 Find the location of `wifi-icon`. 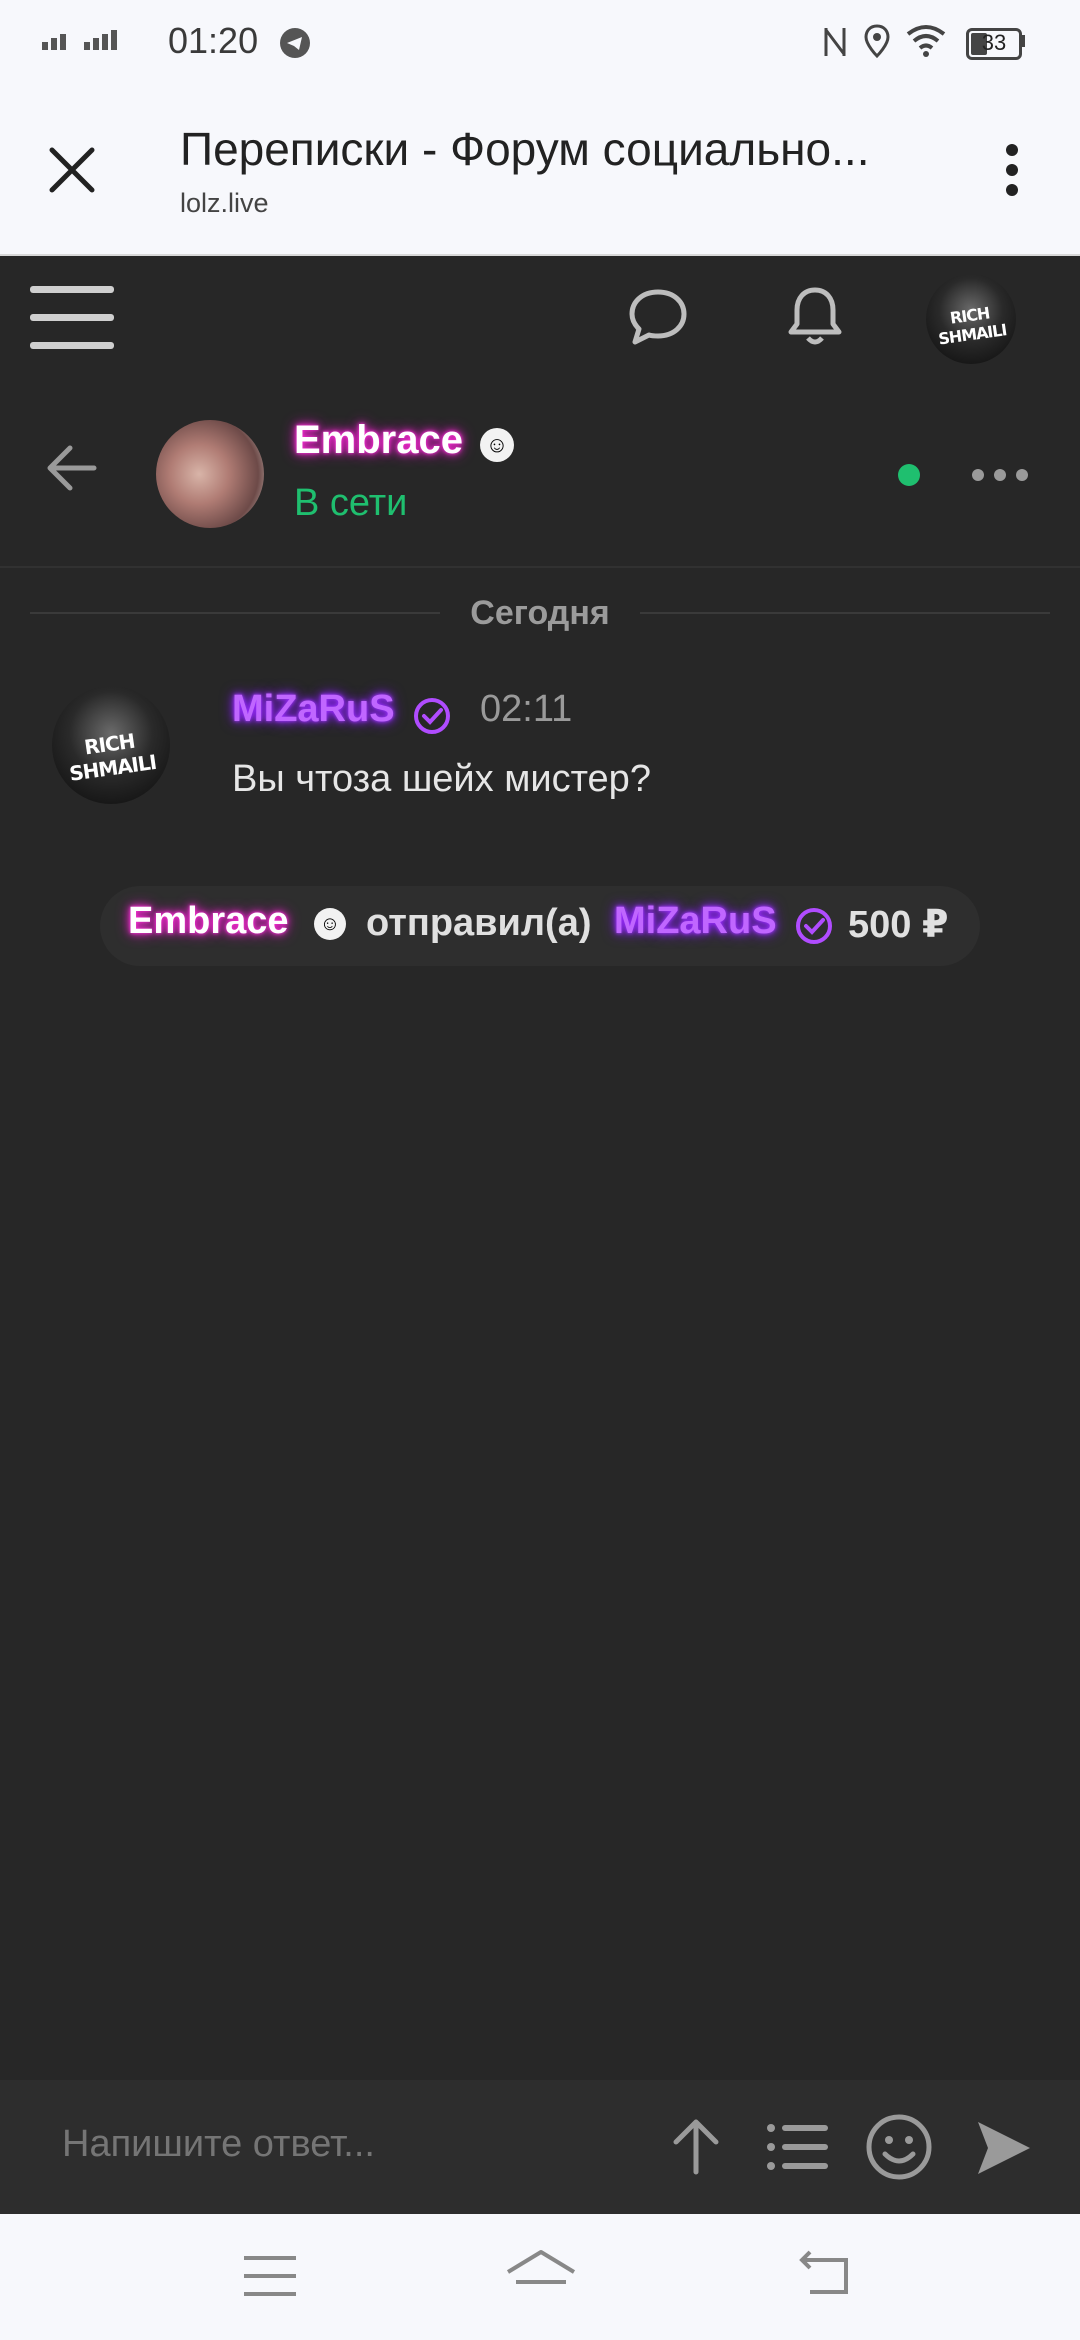

wifi-icon is located at coordinates (926, 41).